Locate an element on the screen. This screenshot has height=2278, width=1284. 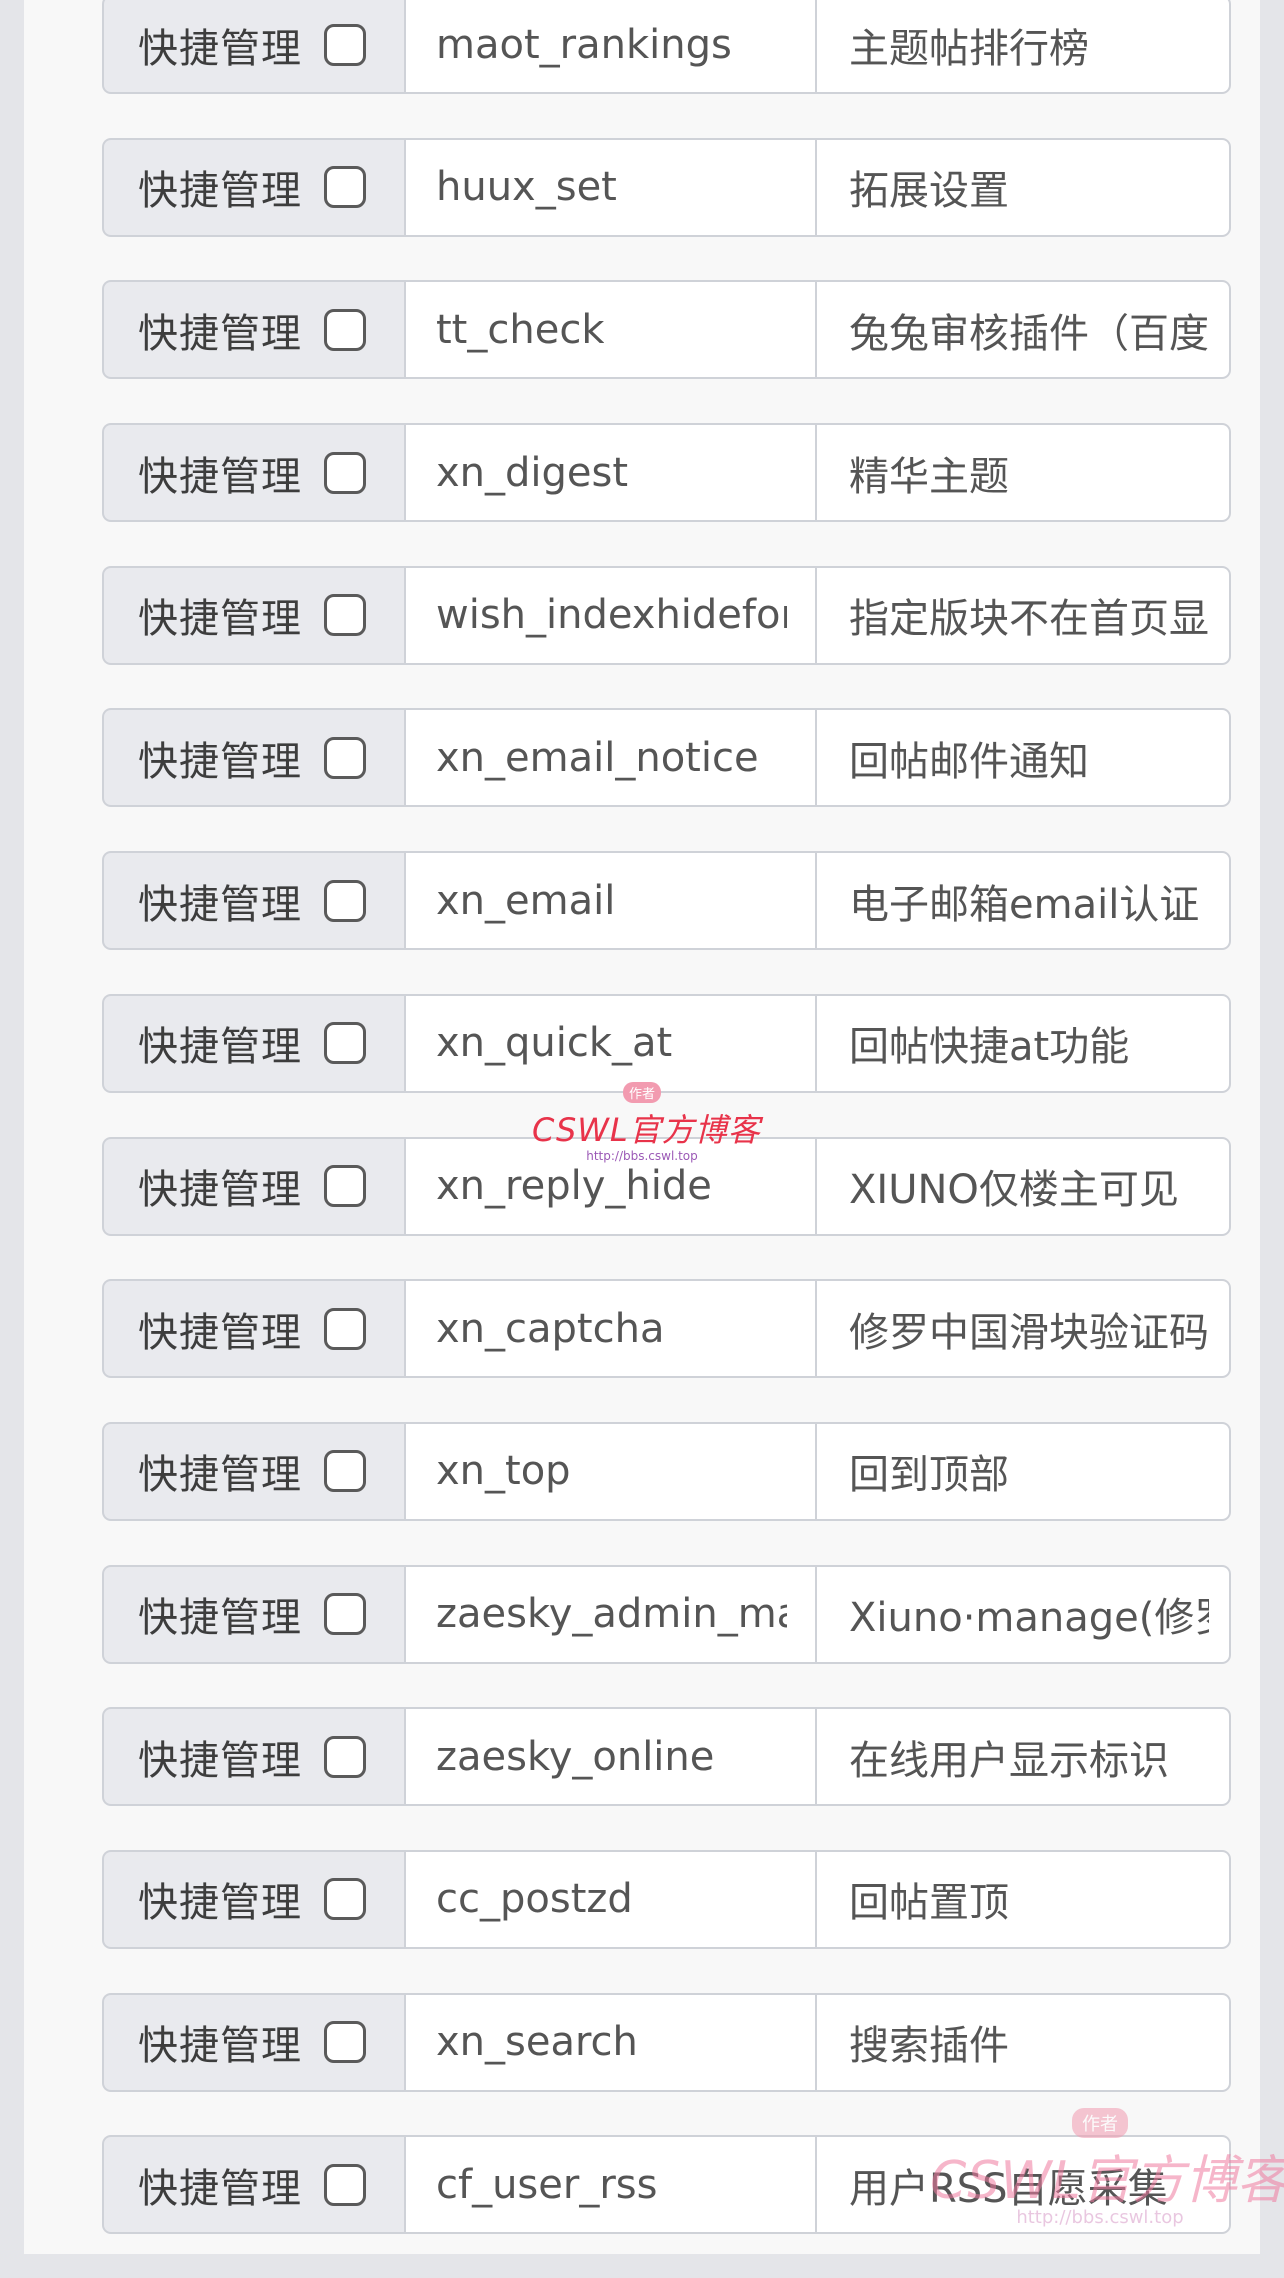
plugin-key-field: huux_set is located at coordinates (610, 187).